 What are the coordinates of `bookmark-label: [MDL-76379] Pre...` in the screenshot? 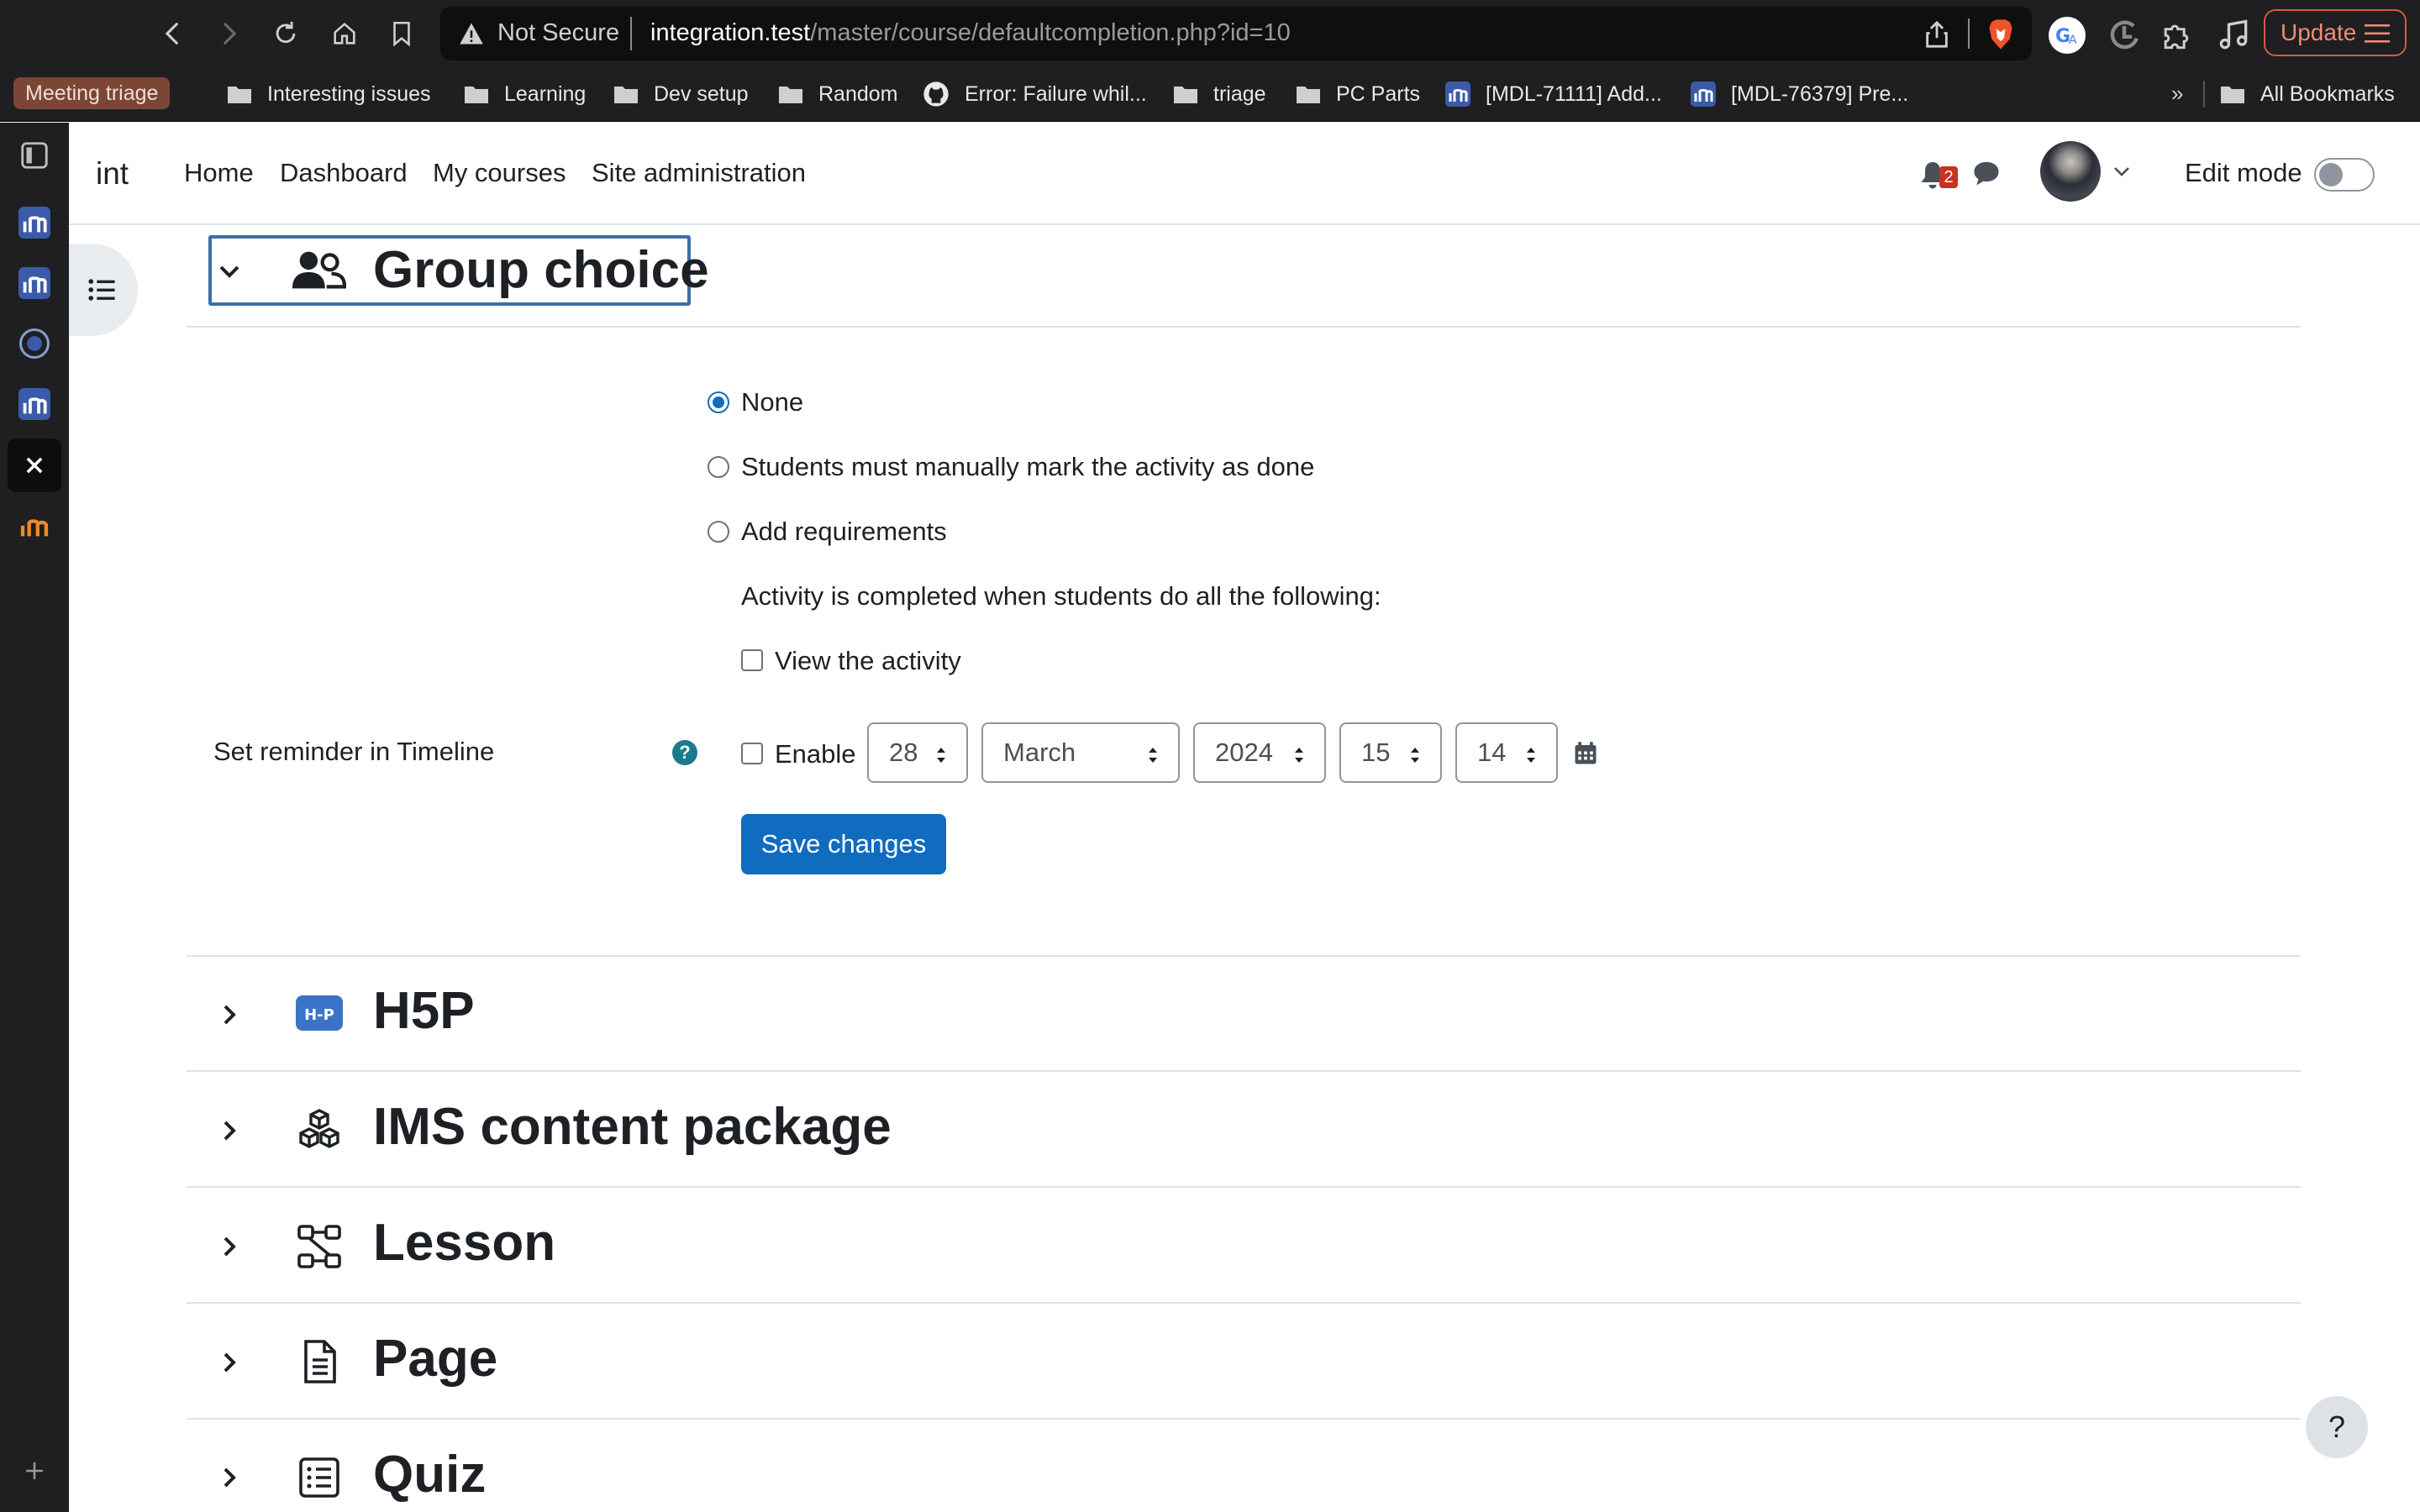 It's located at (1820, 93).